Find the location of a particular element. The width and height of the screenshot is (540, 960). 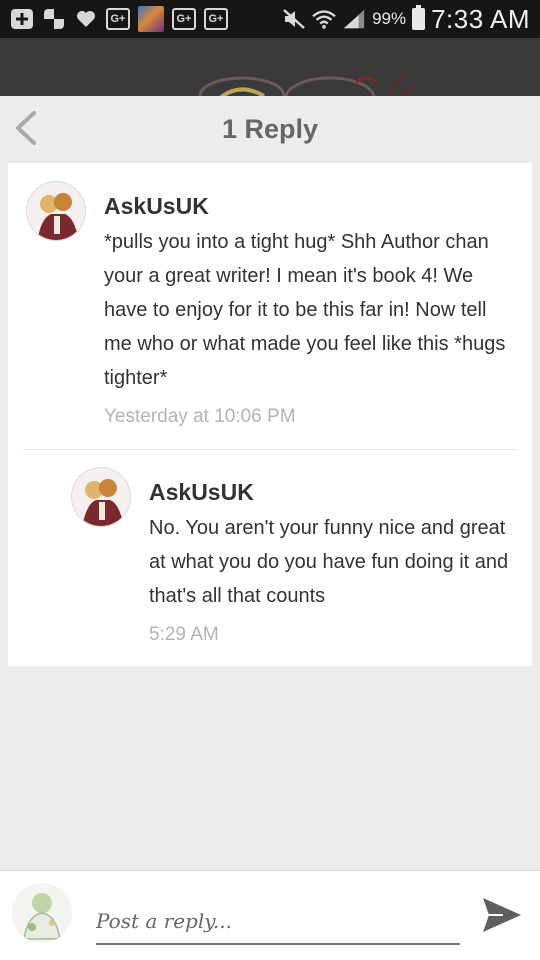

send-button is located at coordinates (502, 915).